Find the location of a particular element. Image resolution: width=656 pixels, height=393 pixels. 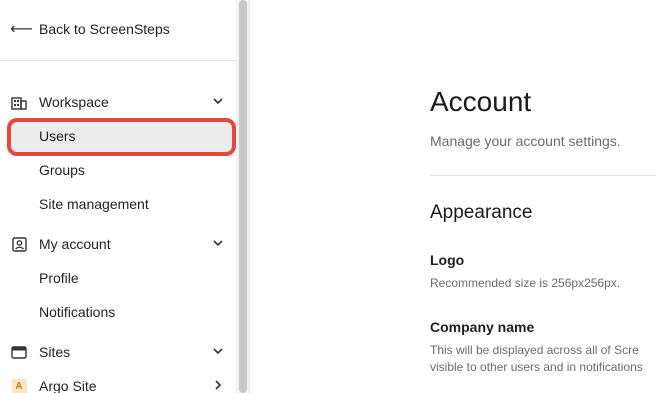

logo-help-text: Recommended size is 256px256px. is located at coordinates (525, 283).